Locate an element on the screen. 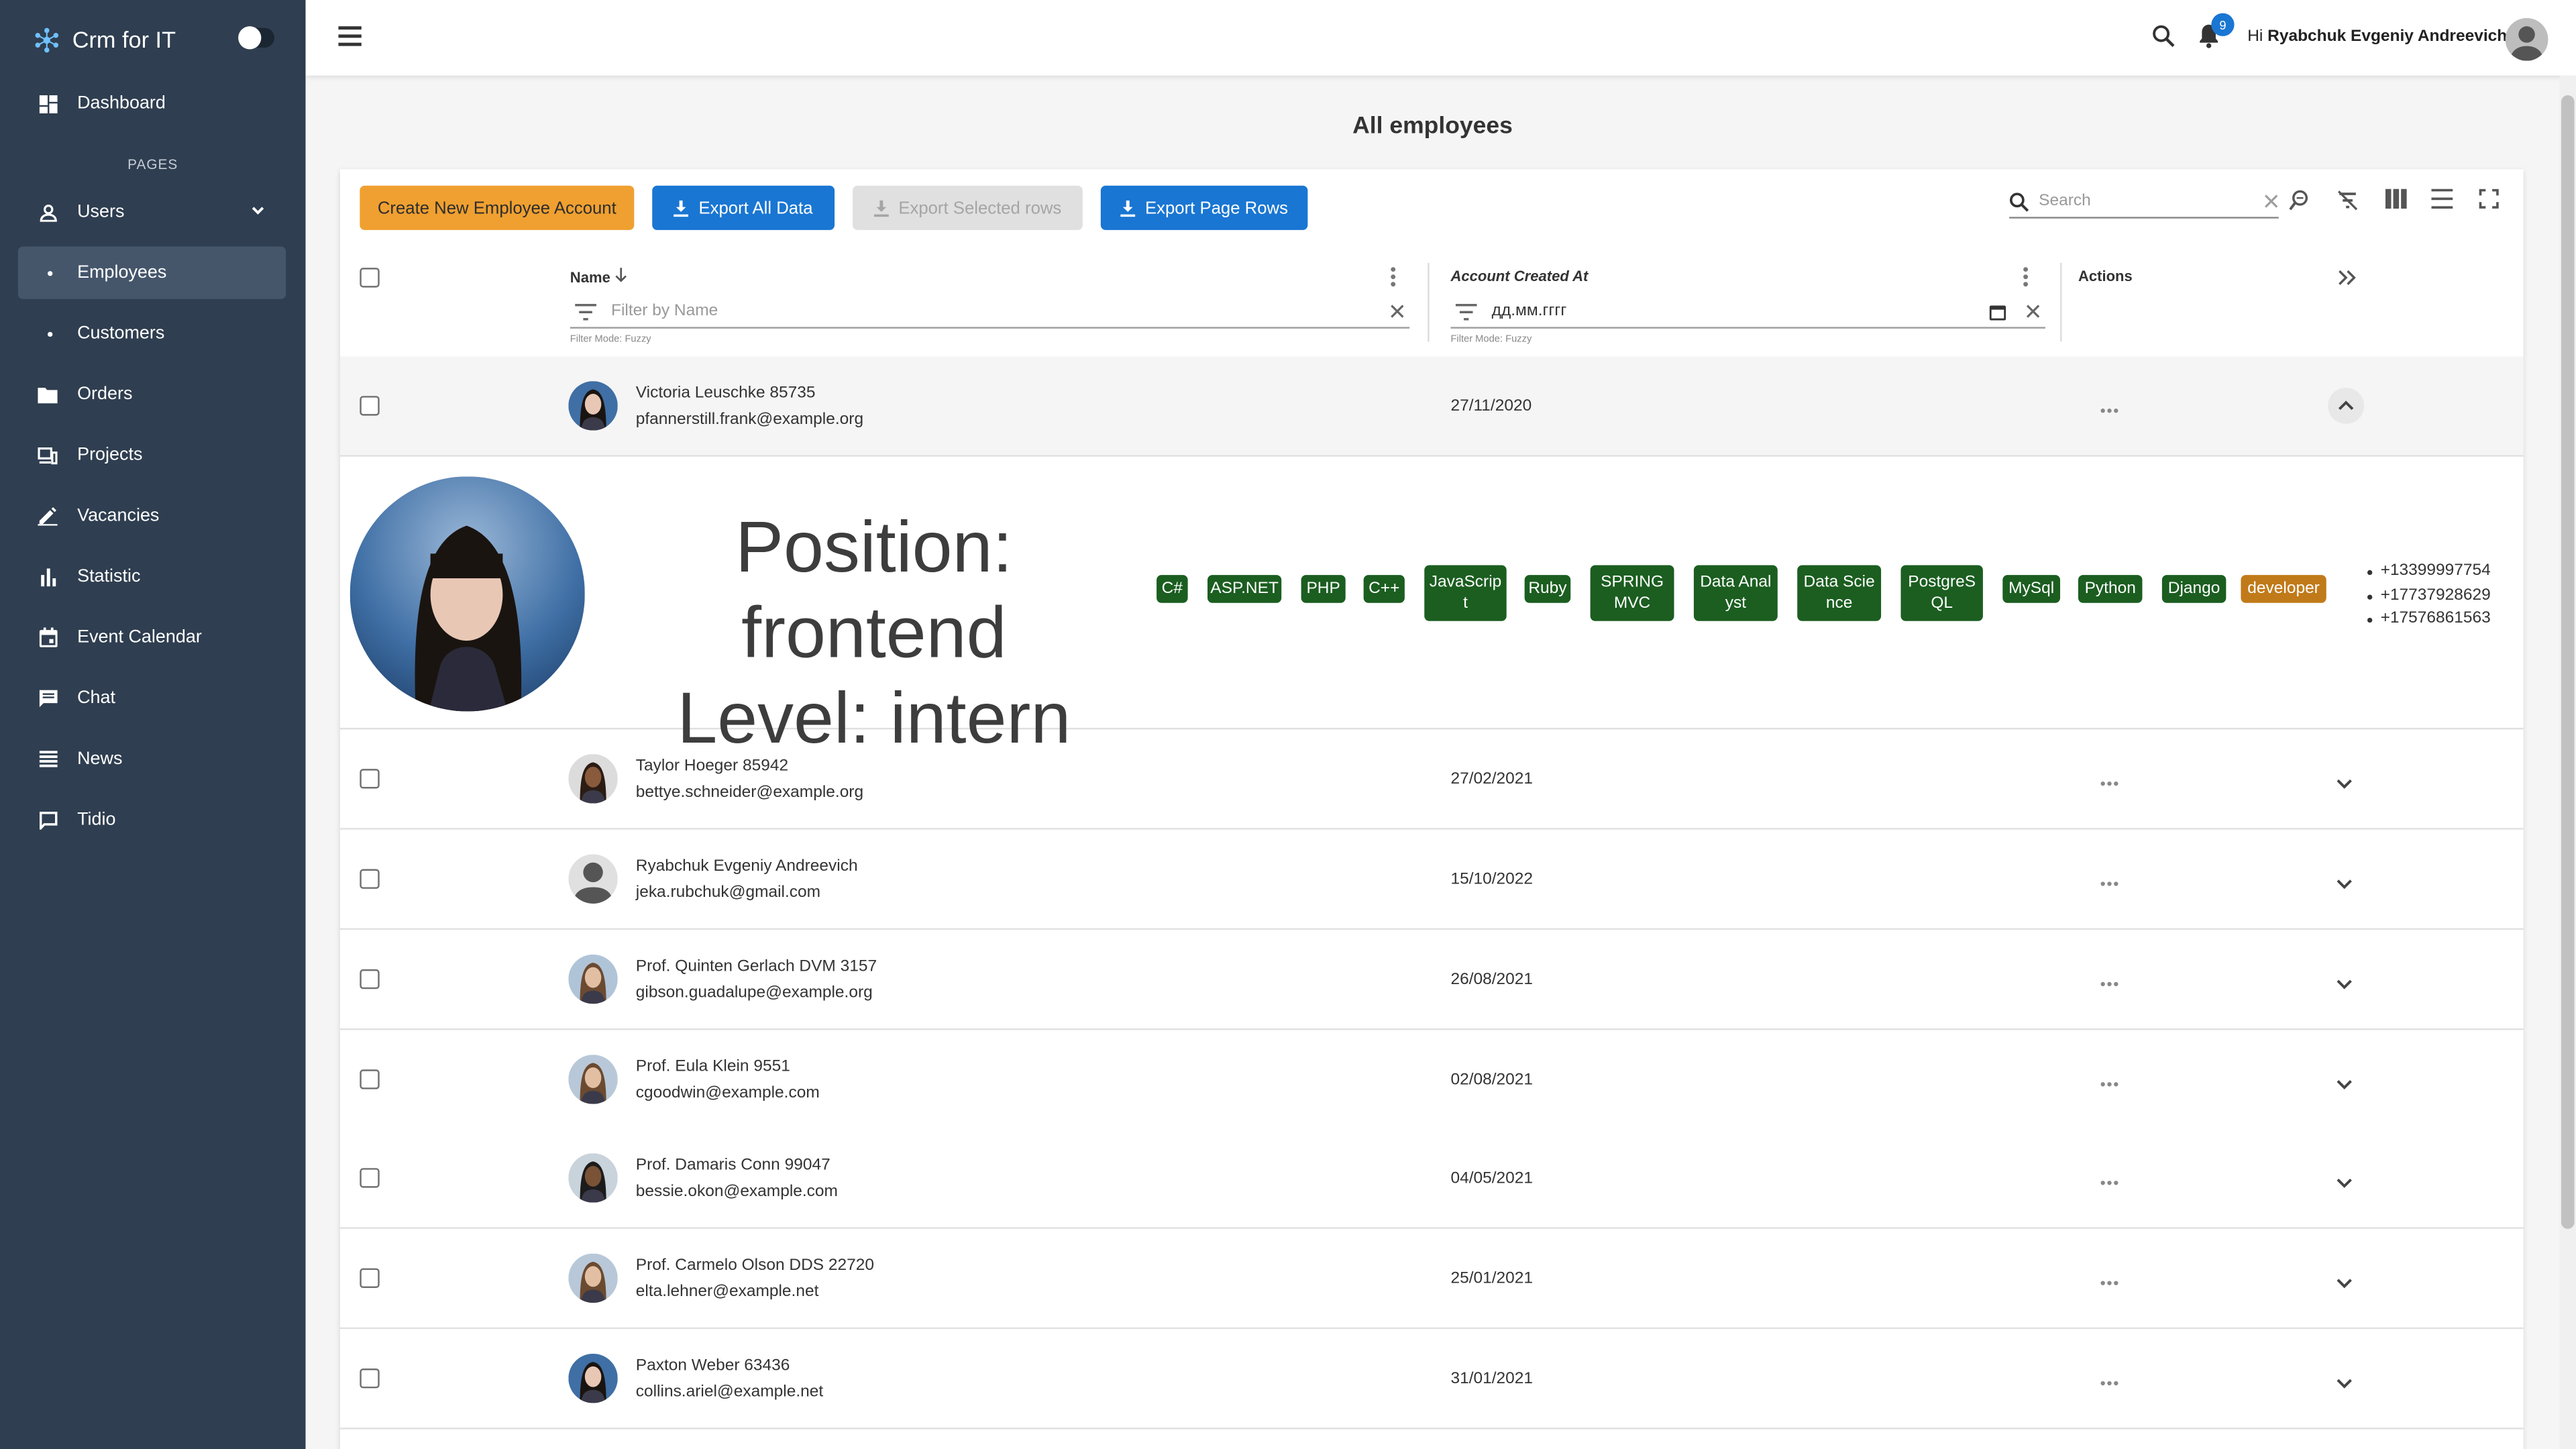 The width and height of the screenshot is (2576, 1449). news-icon is located at coordinates (47, 759).